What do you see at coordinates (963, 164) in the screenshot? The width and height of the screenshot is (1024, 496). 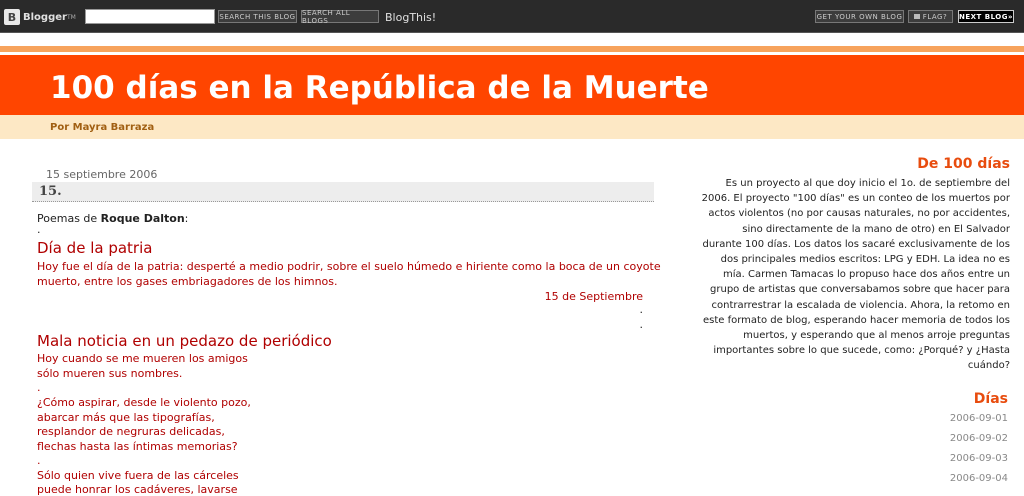 I see `about-heading: De 100 días` at bounding box center [963, 164].